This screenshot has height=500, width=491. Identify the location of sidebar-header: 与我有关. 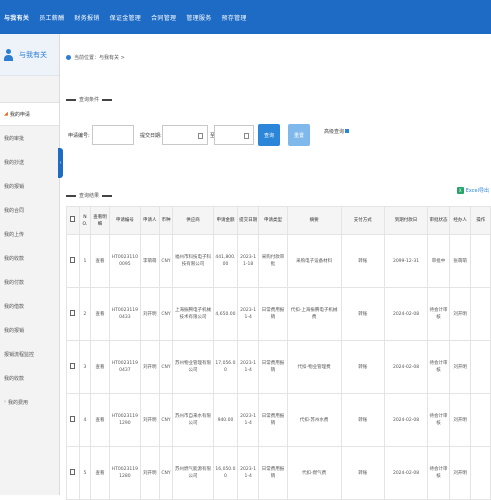
(29, 55).